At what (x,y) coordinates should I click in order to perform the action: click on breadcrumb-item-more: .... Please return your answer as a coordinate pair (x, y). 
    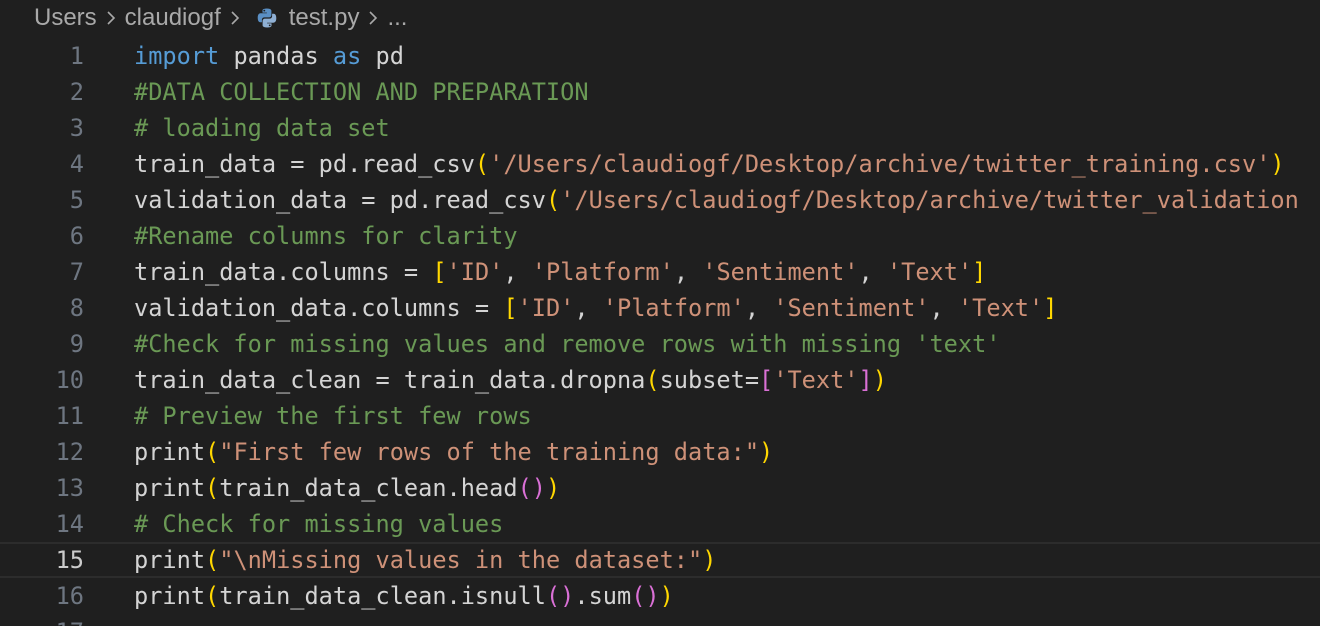
    Looking at the image, I should click on (397, 18).